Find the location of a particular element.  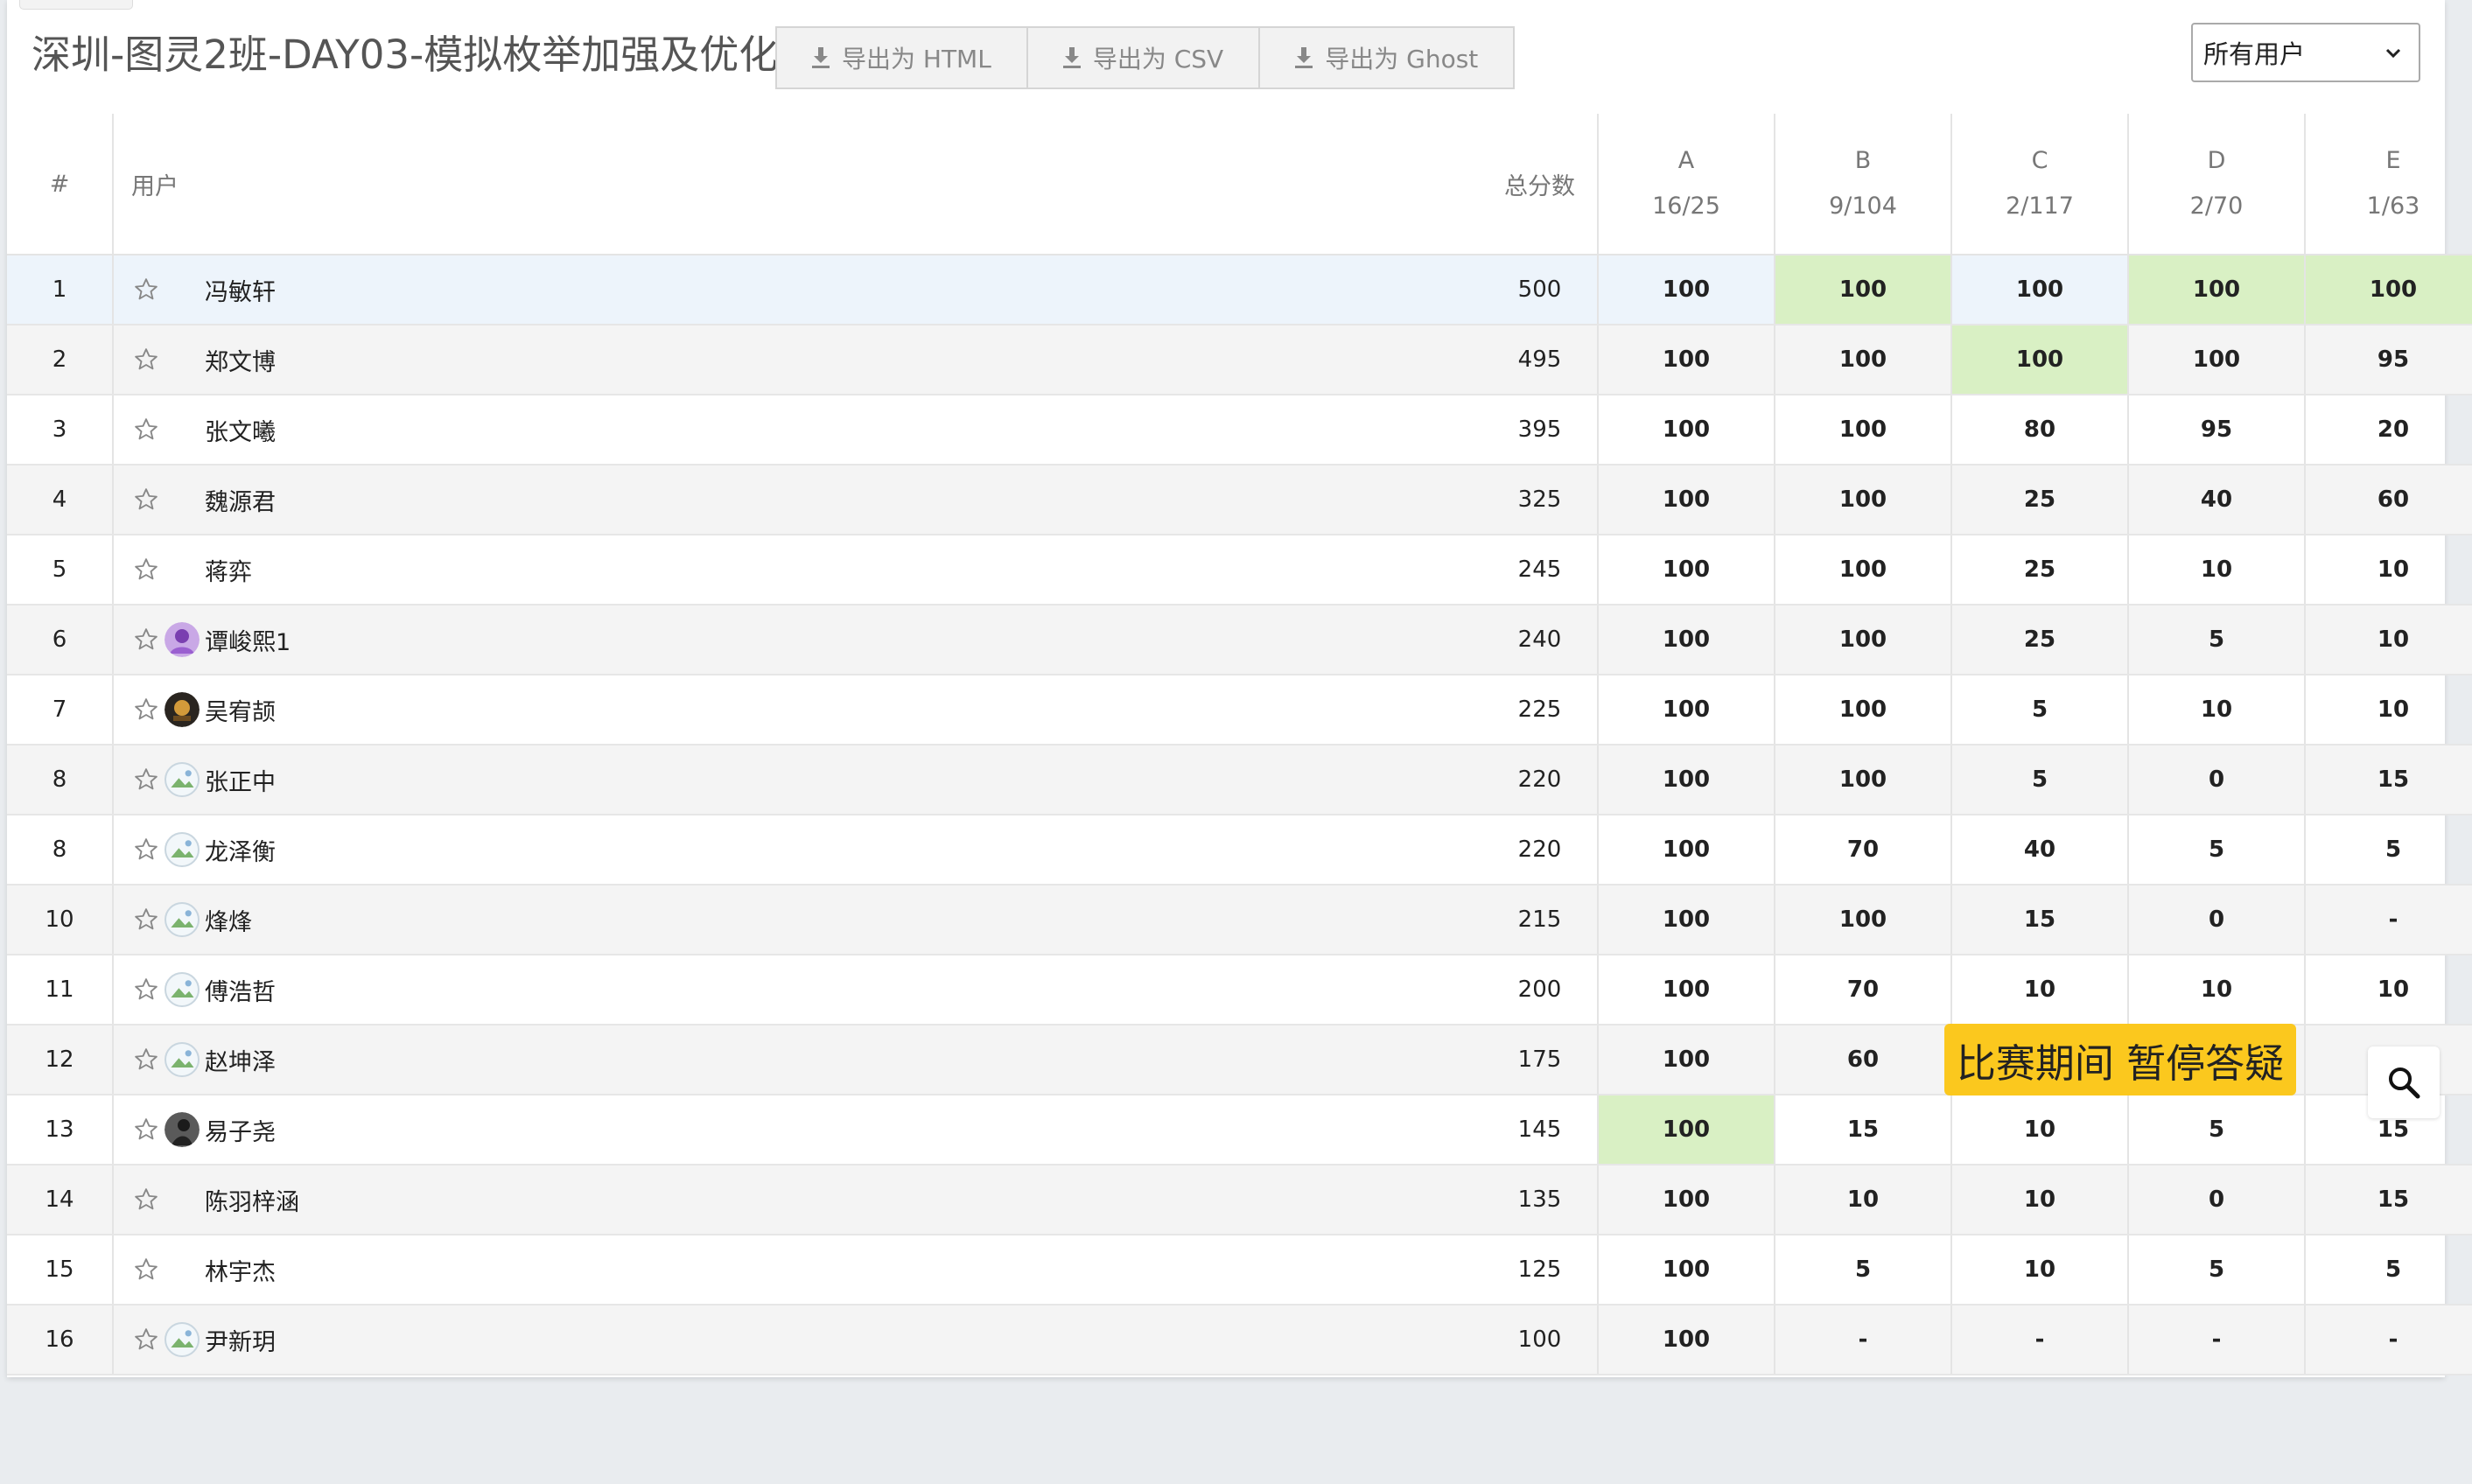

user-name: 龙泽衡 is located at coordinates (240, 850).